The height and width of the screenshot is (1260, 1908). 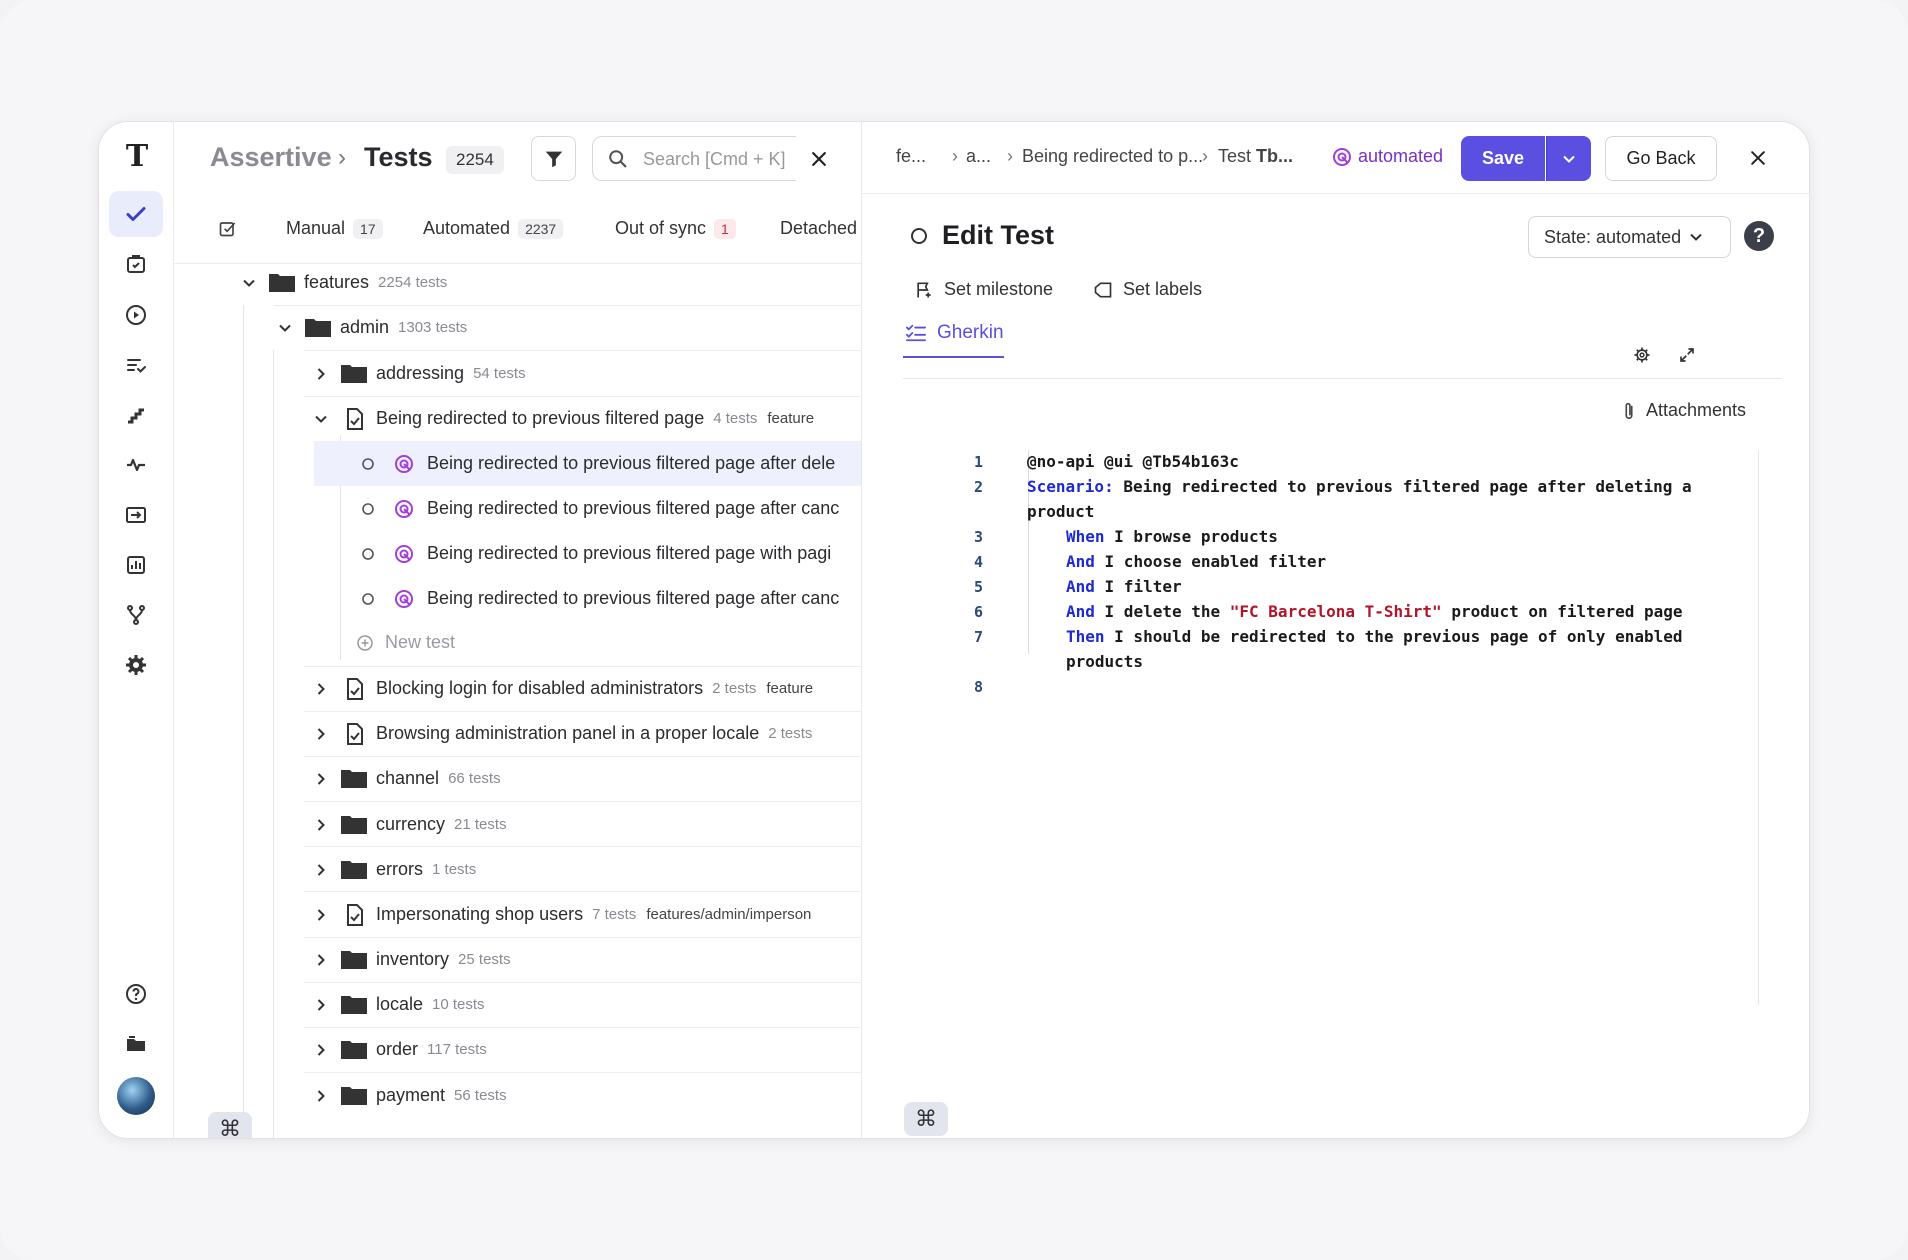 What do you see at coordinates (136, 365) in the screenshot?
I see `nav-plans-icon` at bounding box center [136, 365].